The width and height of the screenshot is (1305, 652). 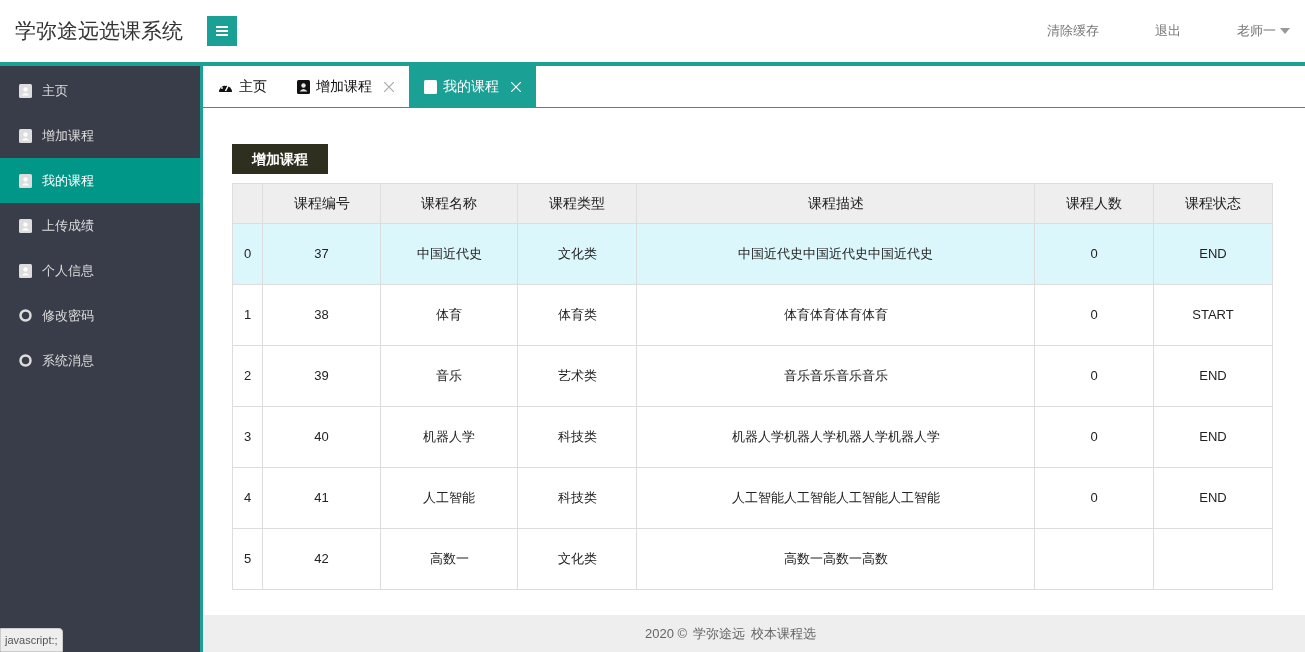 What do you see at coordinates (247, 498) in the screenshot?
I see `row-index: 4` at bounding box center [247, 498].